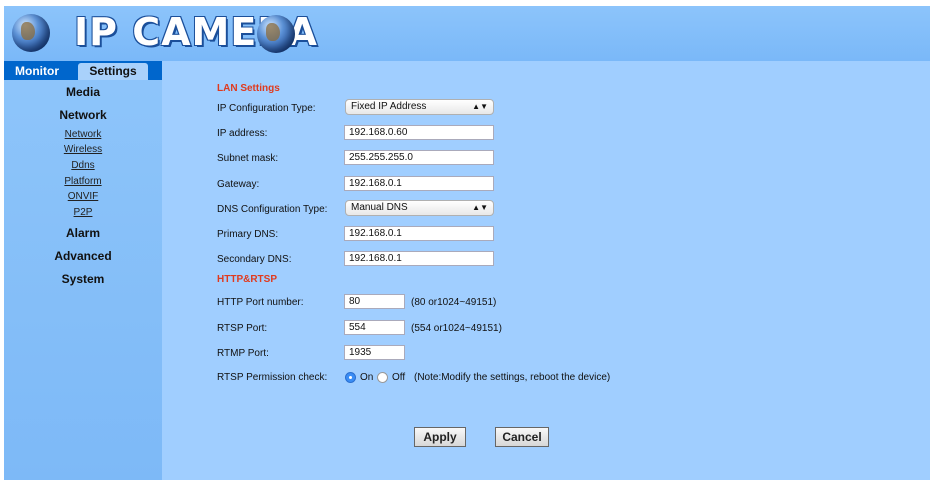 Image resolution: width=932 pixels, height=480 pixels. Describe the element at coordinates (83, 134) in the screenshot. I see `submenu-network: Network` at that location.